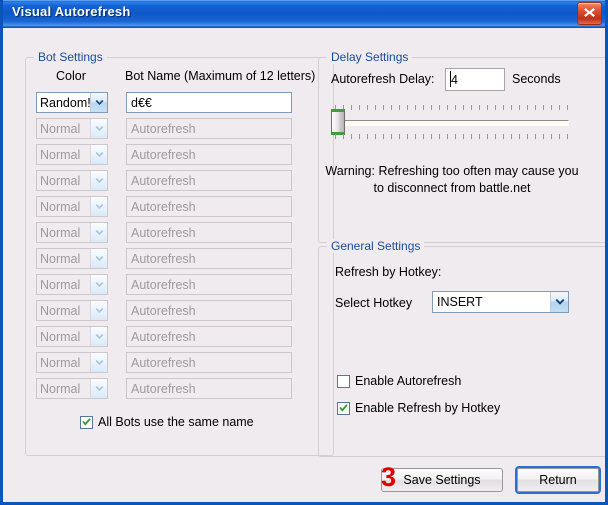  I want to click on delay-warning-line-2: to disconnect from battle.net, so click(452, 188).